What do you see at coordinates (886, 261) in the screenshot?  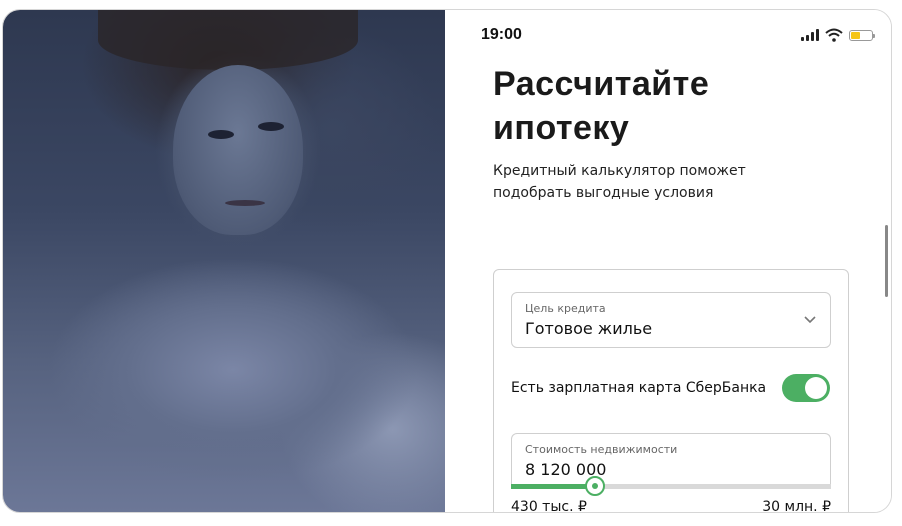 I see `scrollbar` at bounding box center [886, 261].